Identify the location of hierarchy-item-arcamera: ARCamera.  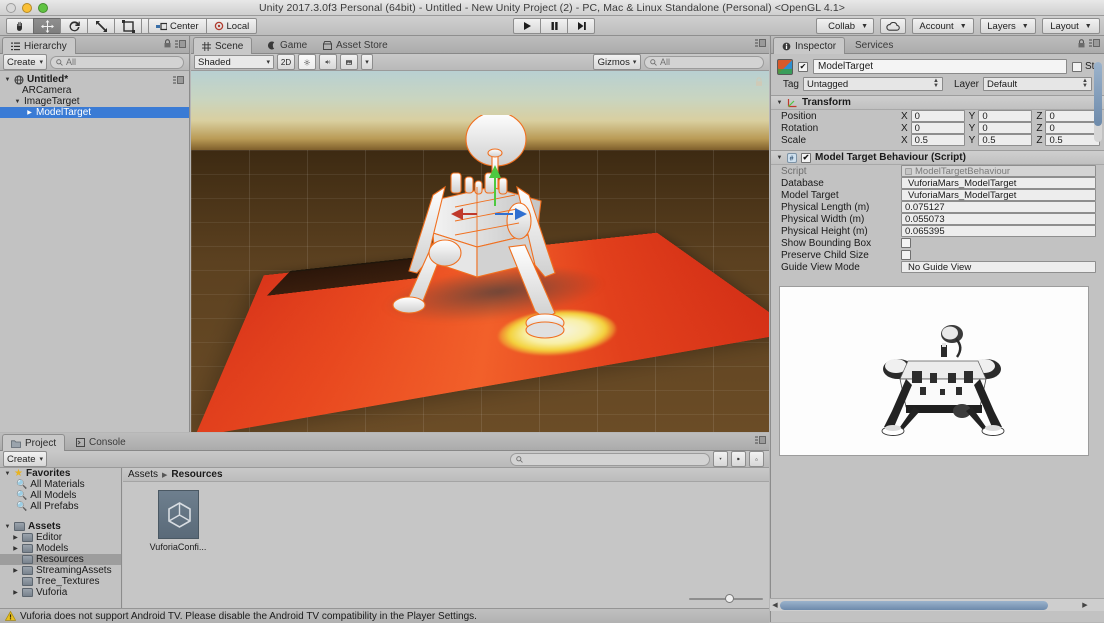
(94, 90).